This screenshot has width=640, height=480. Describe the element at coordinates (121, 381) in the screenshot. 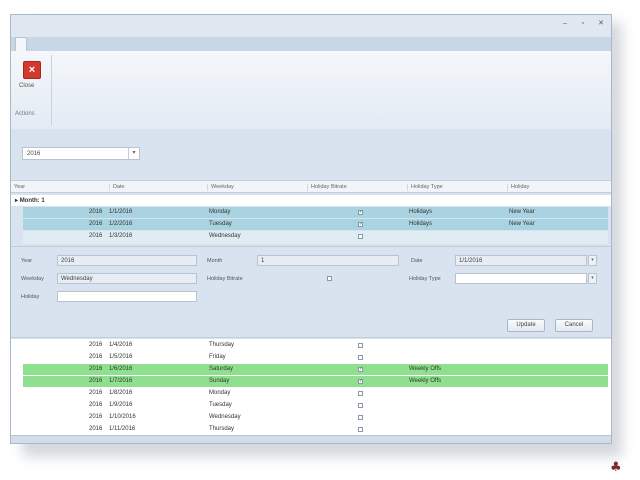

I see `cell-date: 1/7/2016` at that location.